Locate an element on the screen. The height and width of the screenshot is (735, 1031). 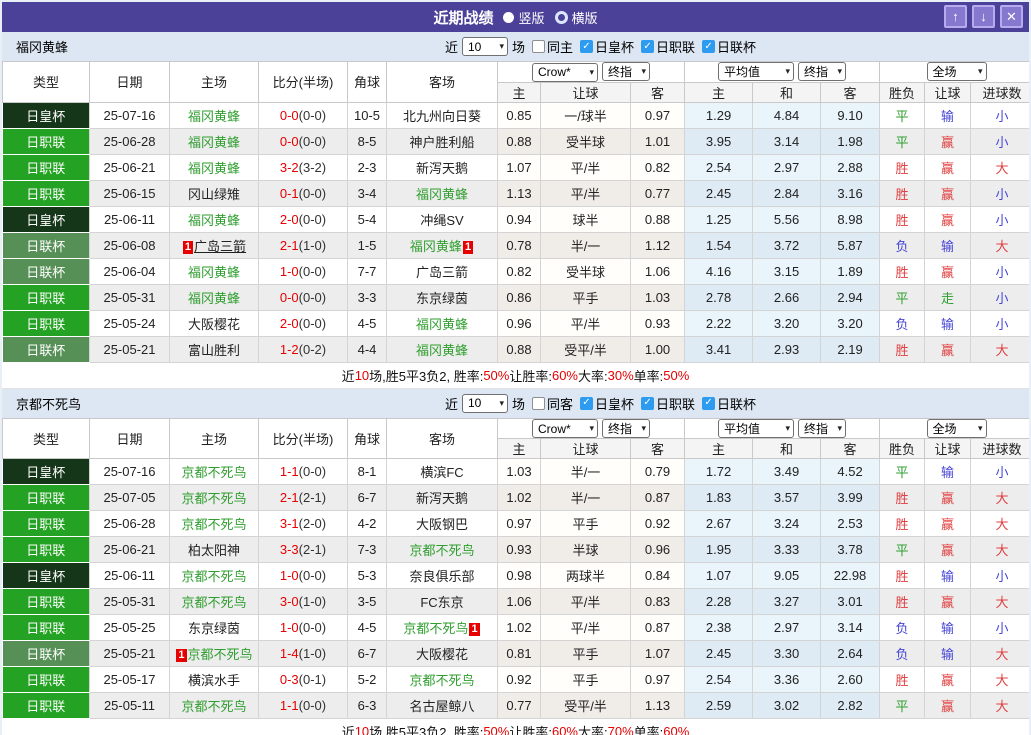
home-team-link: 东京绿茵 is located at coordinates (214, 628).